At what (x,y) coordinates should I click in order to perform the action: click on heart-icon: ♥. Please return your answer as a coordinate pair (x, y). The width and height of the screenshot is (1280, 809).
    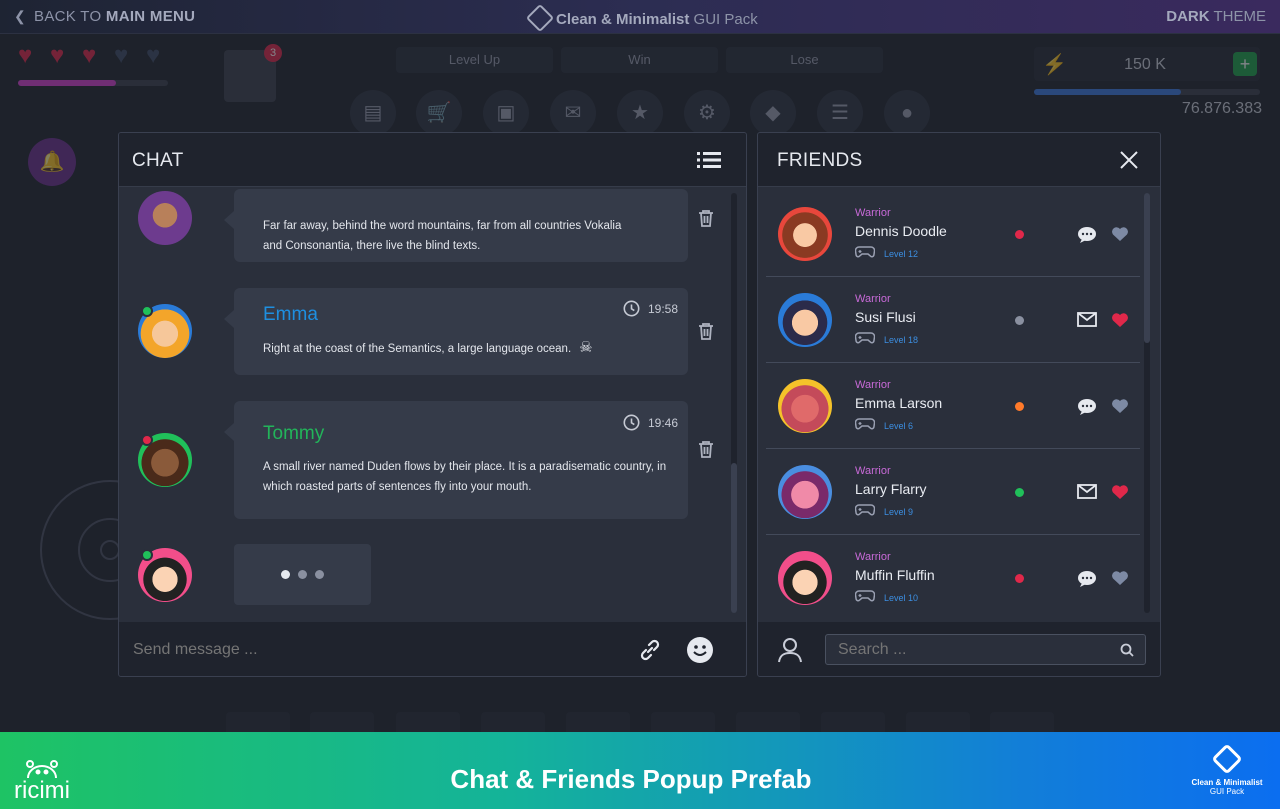
    Looking at the image, I should click on (89, 55).